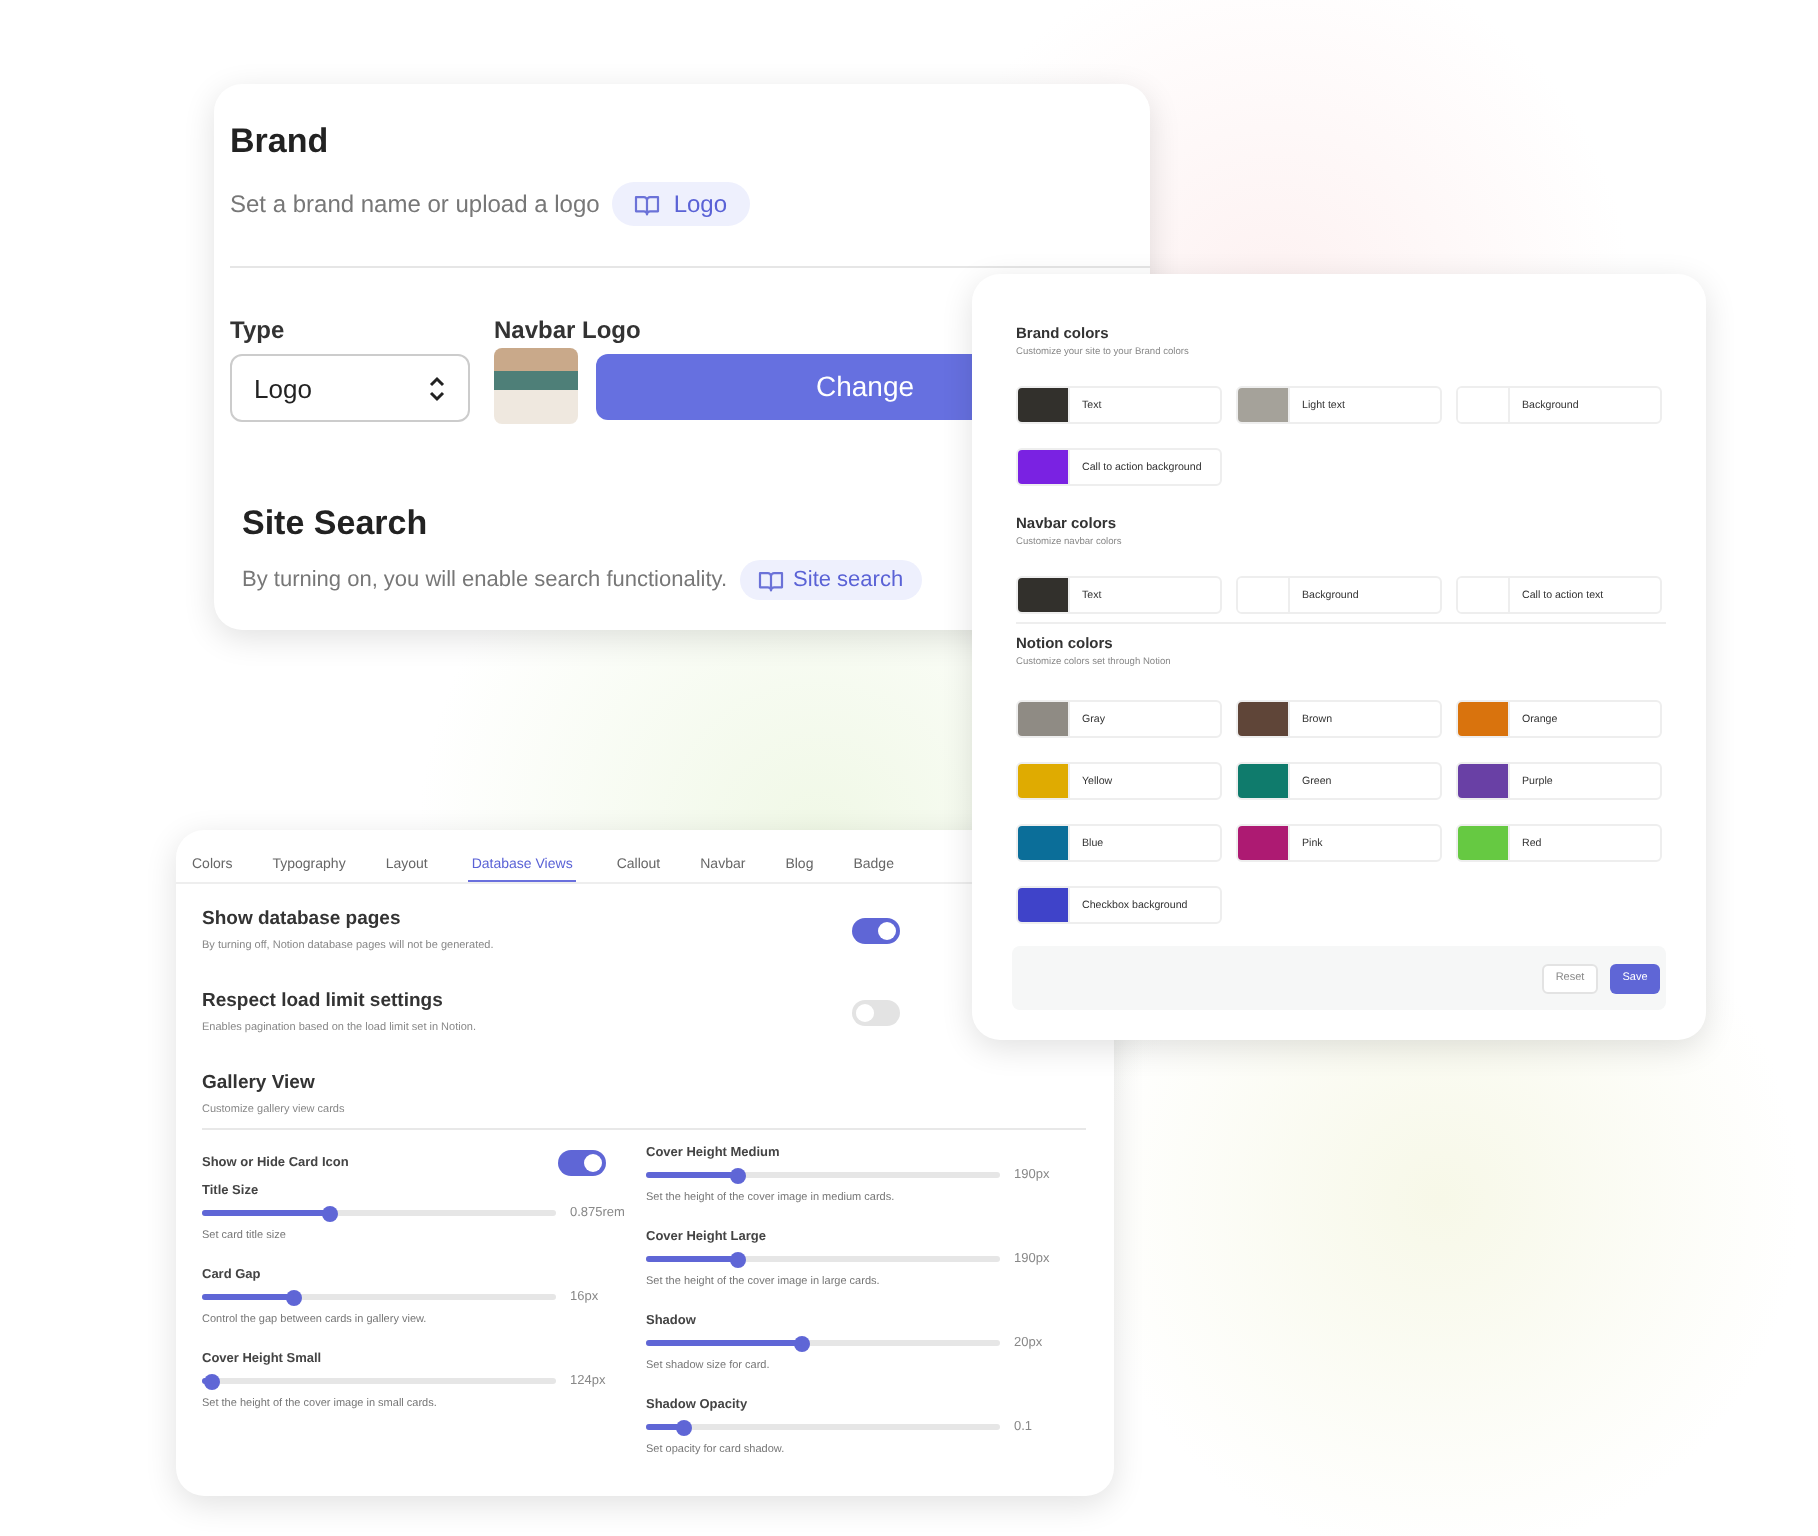  What do you see at coordinates (415, 204) in the screenshot?
I see `section-subtitle: Set a brand name or upload a logo` at bounding box center [415, 204].